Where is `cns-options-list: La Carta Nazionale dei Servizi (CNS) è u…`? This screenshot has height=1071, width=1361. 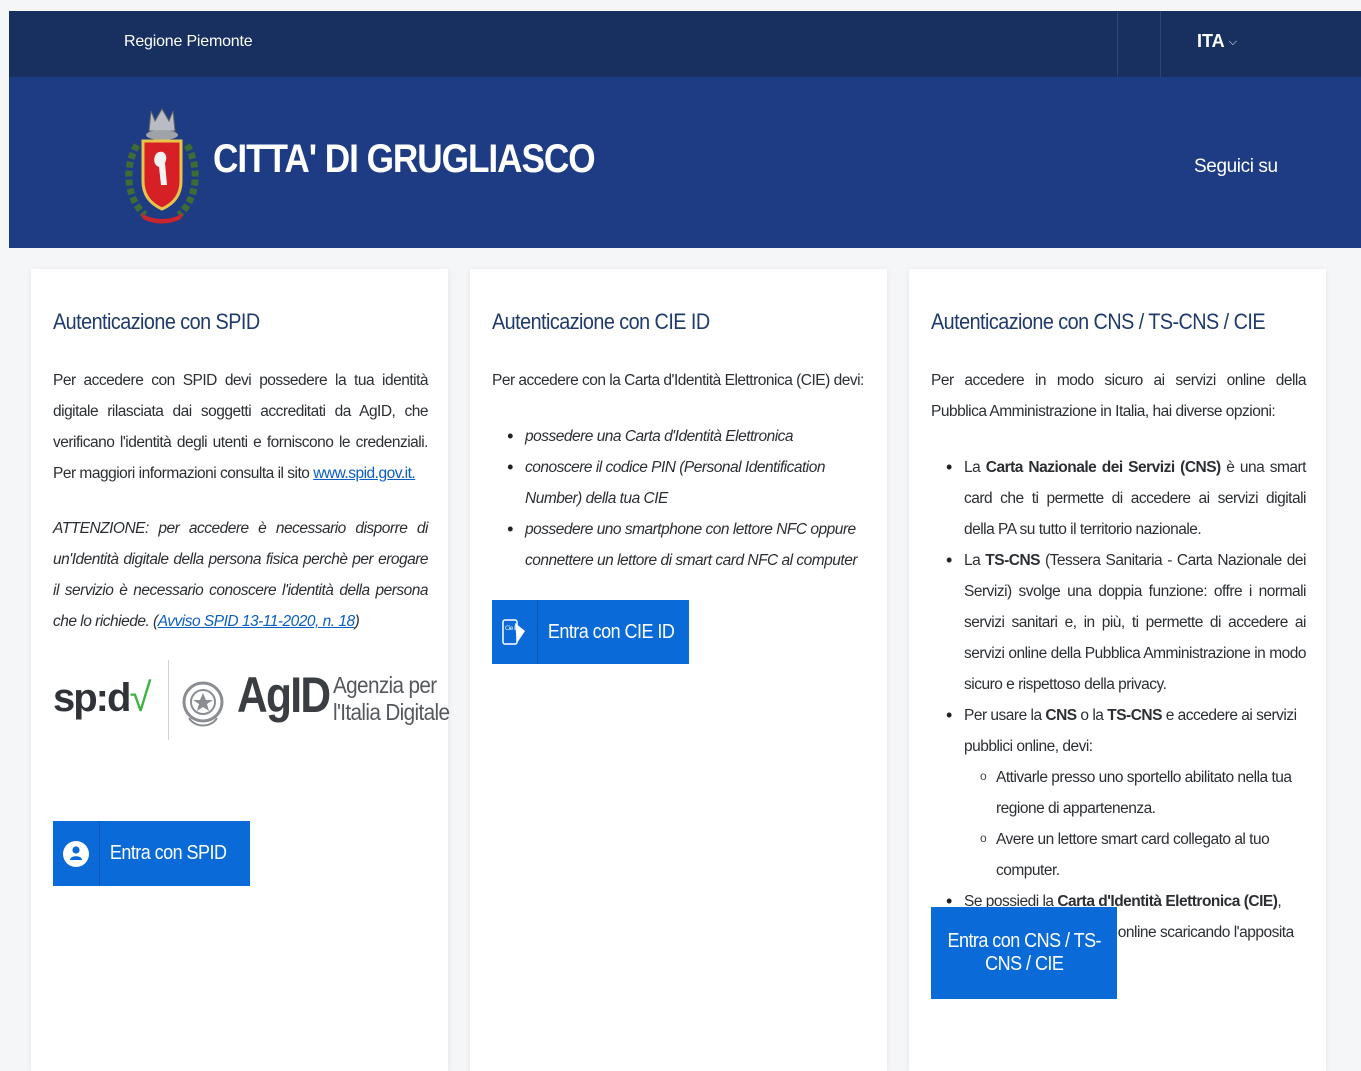
cns-options-list: La Carta Nazionale dei Servizi (CNS) è u… is located at coordinates (1119, 715).